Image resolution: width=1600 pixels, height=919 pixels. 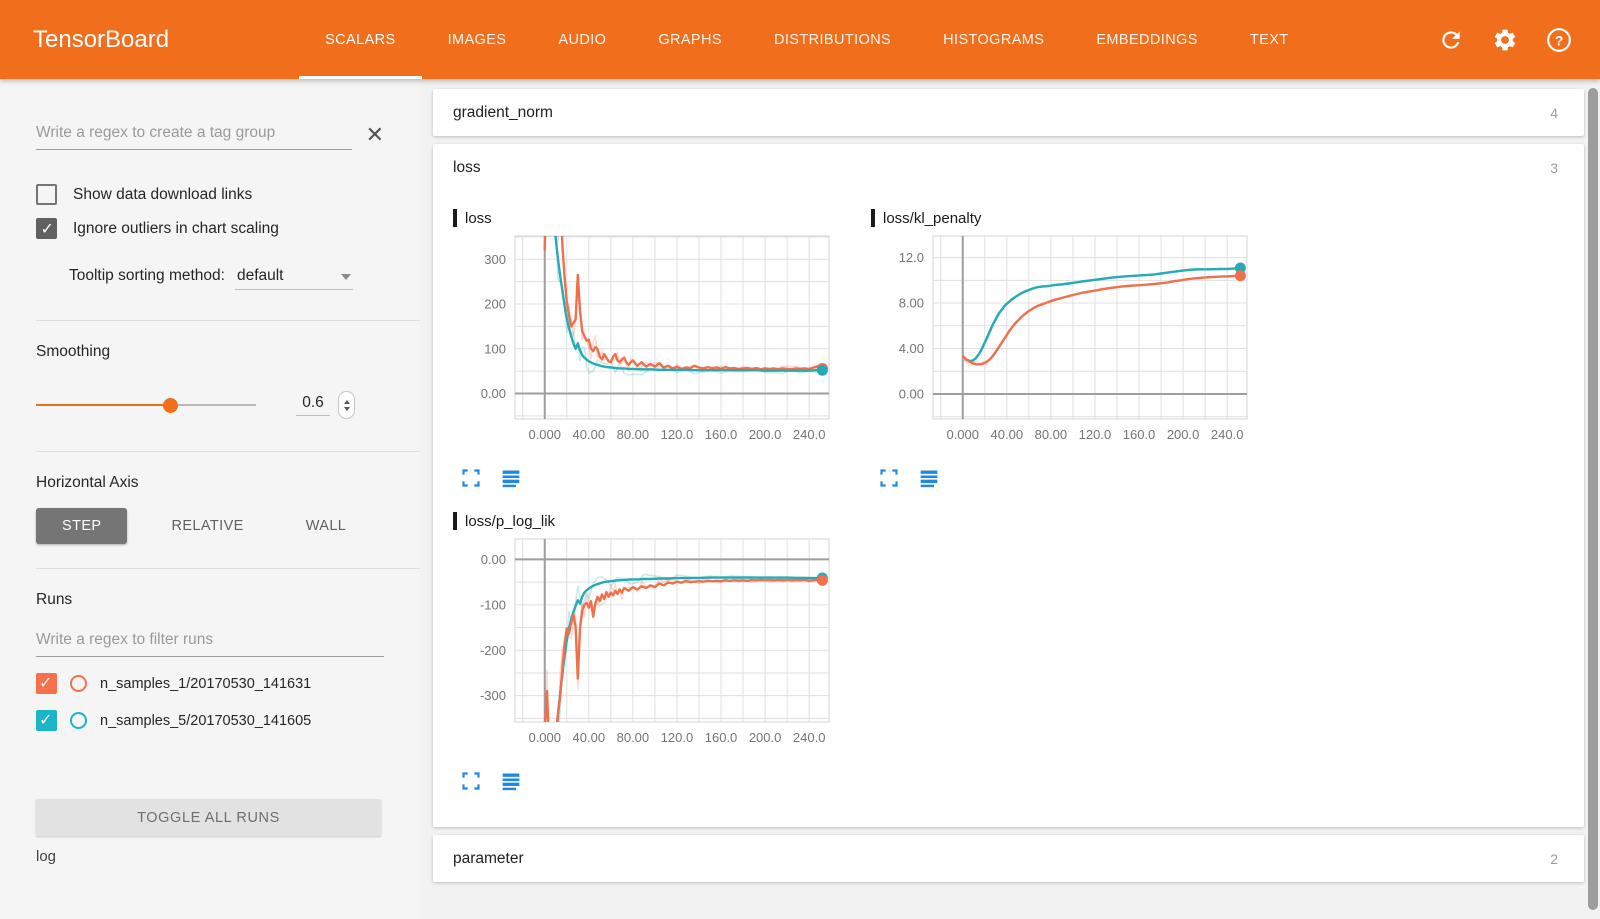 I want to click on settings-gear-icon, so click(x=1505, y=40).